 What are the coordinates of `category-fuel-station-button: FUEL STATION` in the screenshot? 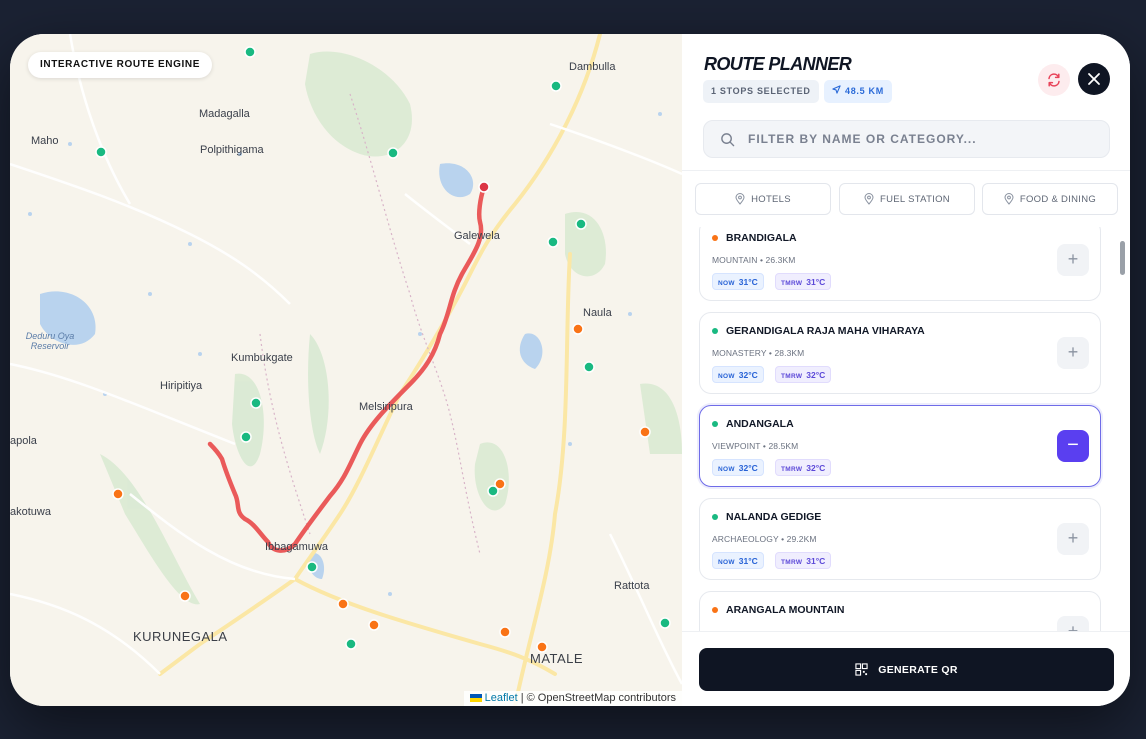 It's located at (907, 199).